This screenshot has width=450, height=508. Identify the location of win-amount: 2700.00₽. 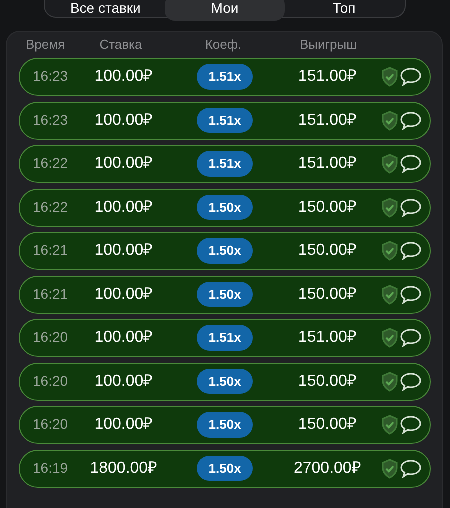
(327, 468).